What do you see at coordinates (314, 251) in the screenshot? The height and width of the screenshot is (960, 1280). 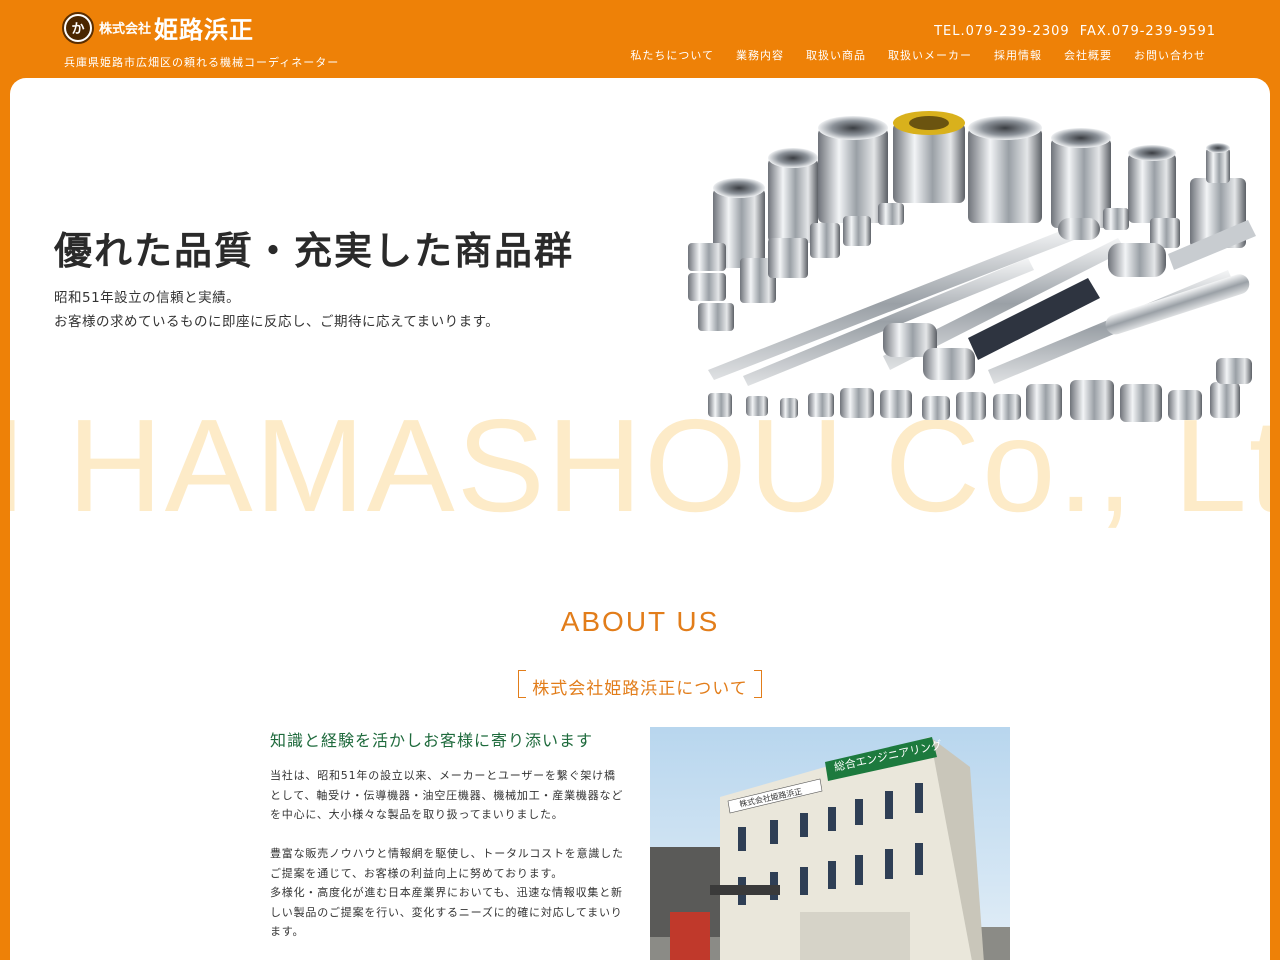 I see `hero-title: 優れた品質・充実した商品群` at bounding box center [314, 251].